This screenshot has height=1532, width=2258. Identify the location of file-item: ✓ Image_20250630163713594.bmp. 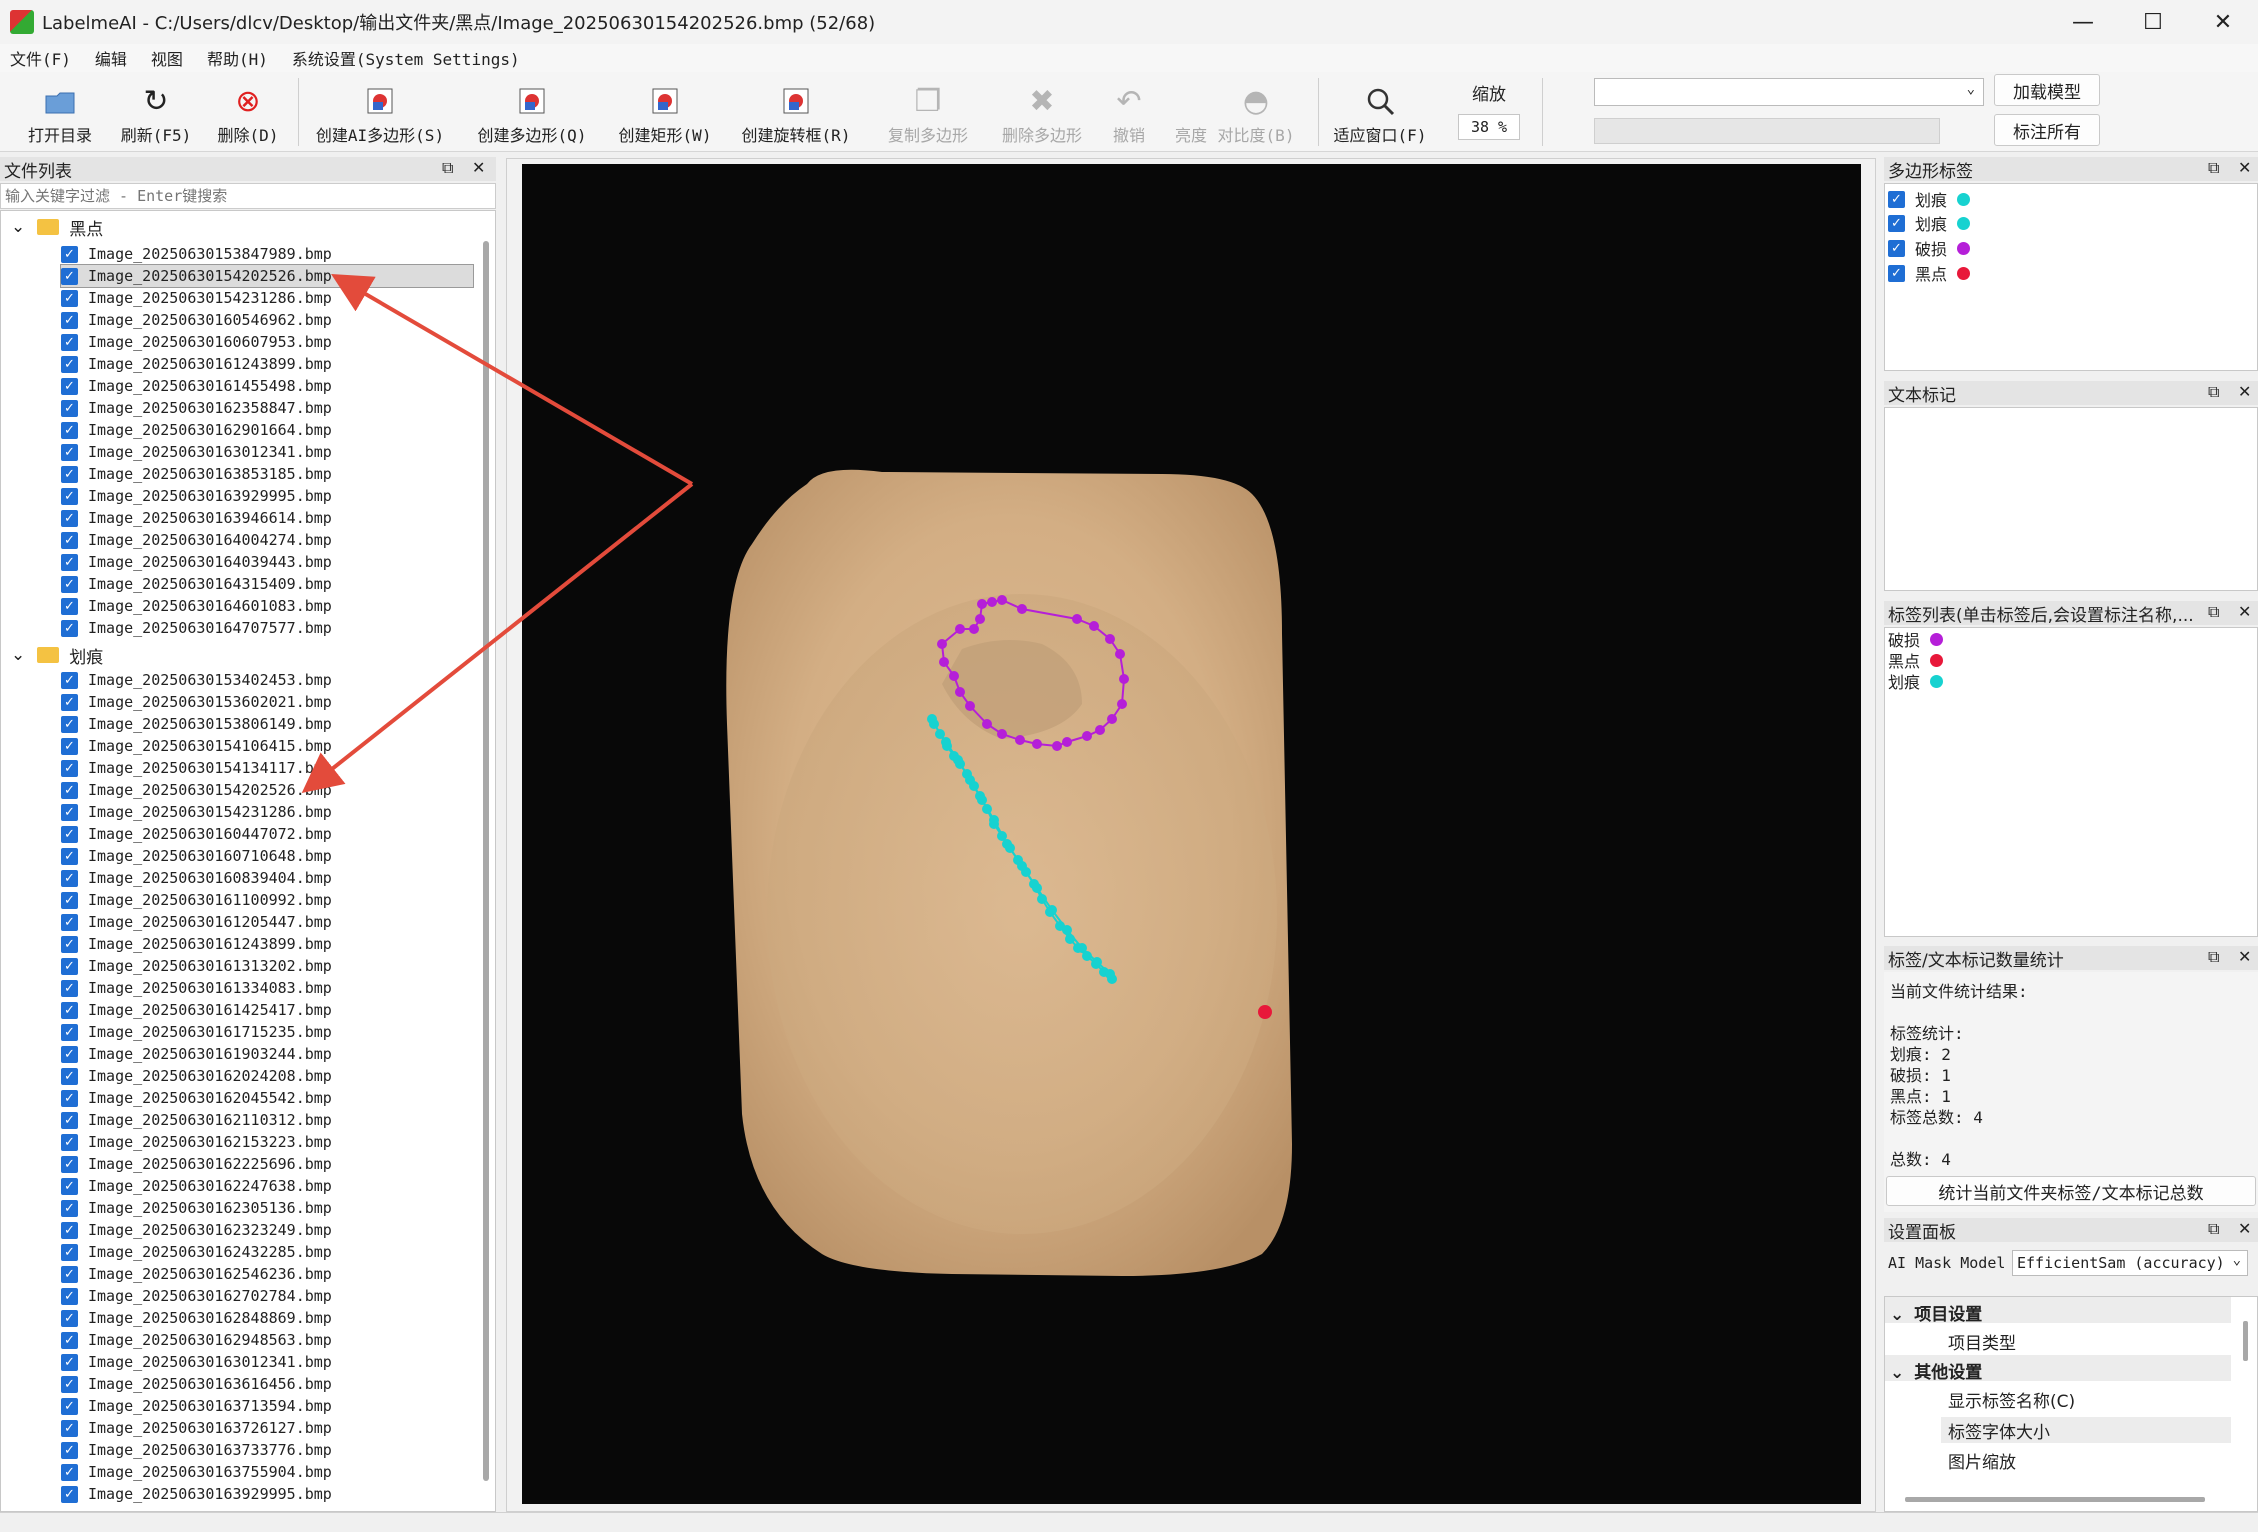
(196, 1406).